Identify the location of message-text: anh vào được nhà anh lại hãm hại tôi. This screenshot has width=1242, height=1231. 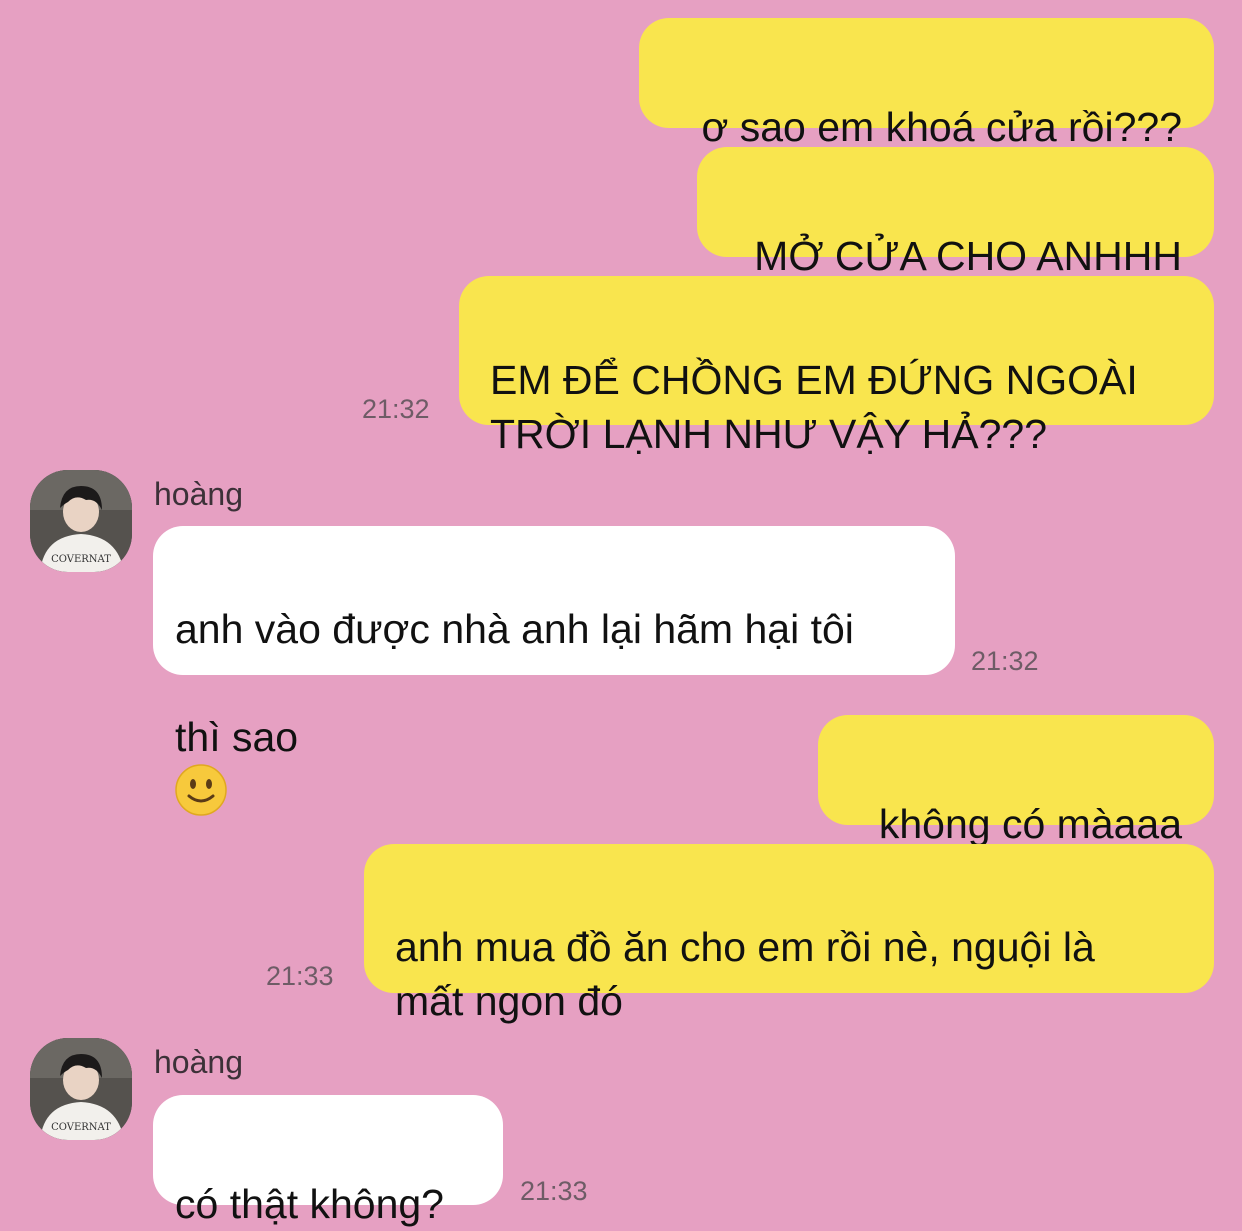
(514, 629).